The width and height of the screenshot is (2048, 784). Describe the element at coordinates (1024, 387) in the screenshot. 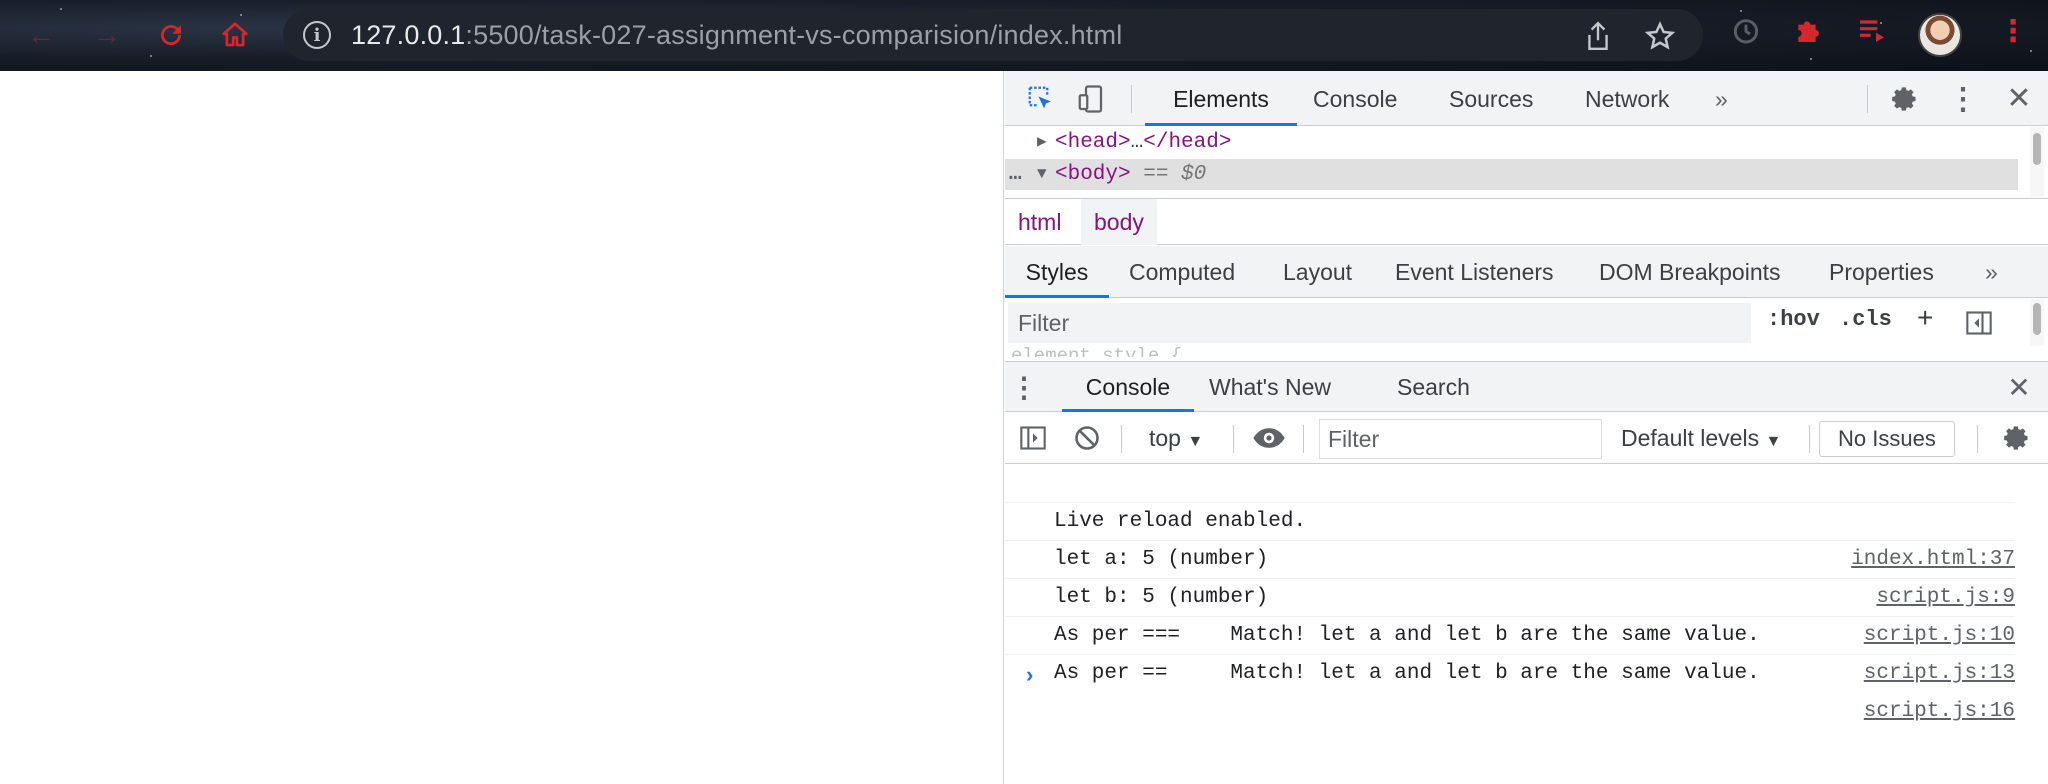

I see `drawer-menu-icon: ⋮` at that location.